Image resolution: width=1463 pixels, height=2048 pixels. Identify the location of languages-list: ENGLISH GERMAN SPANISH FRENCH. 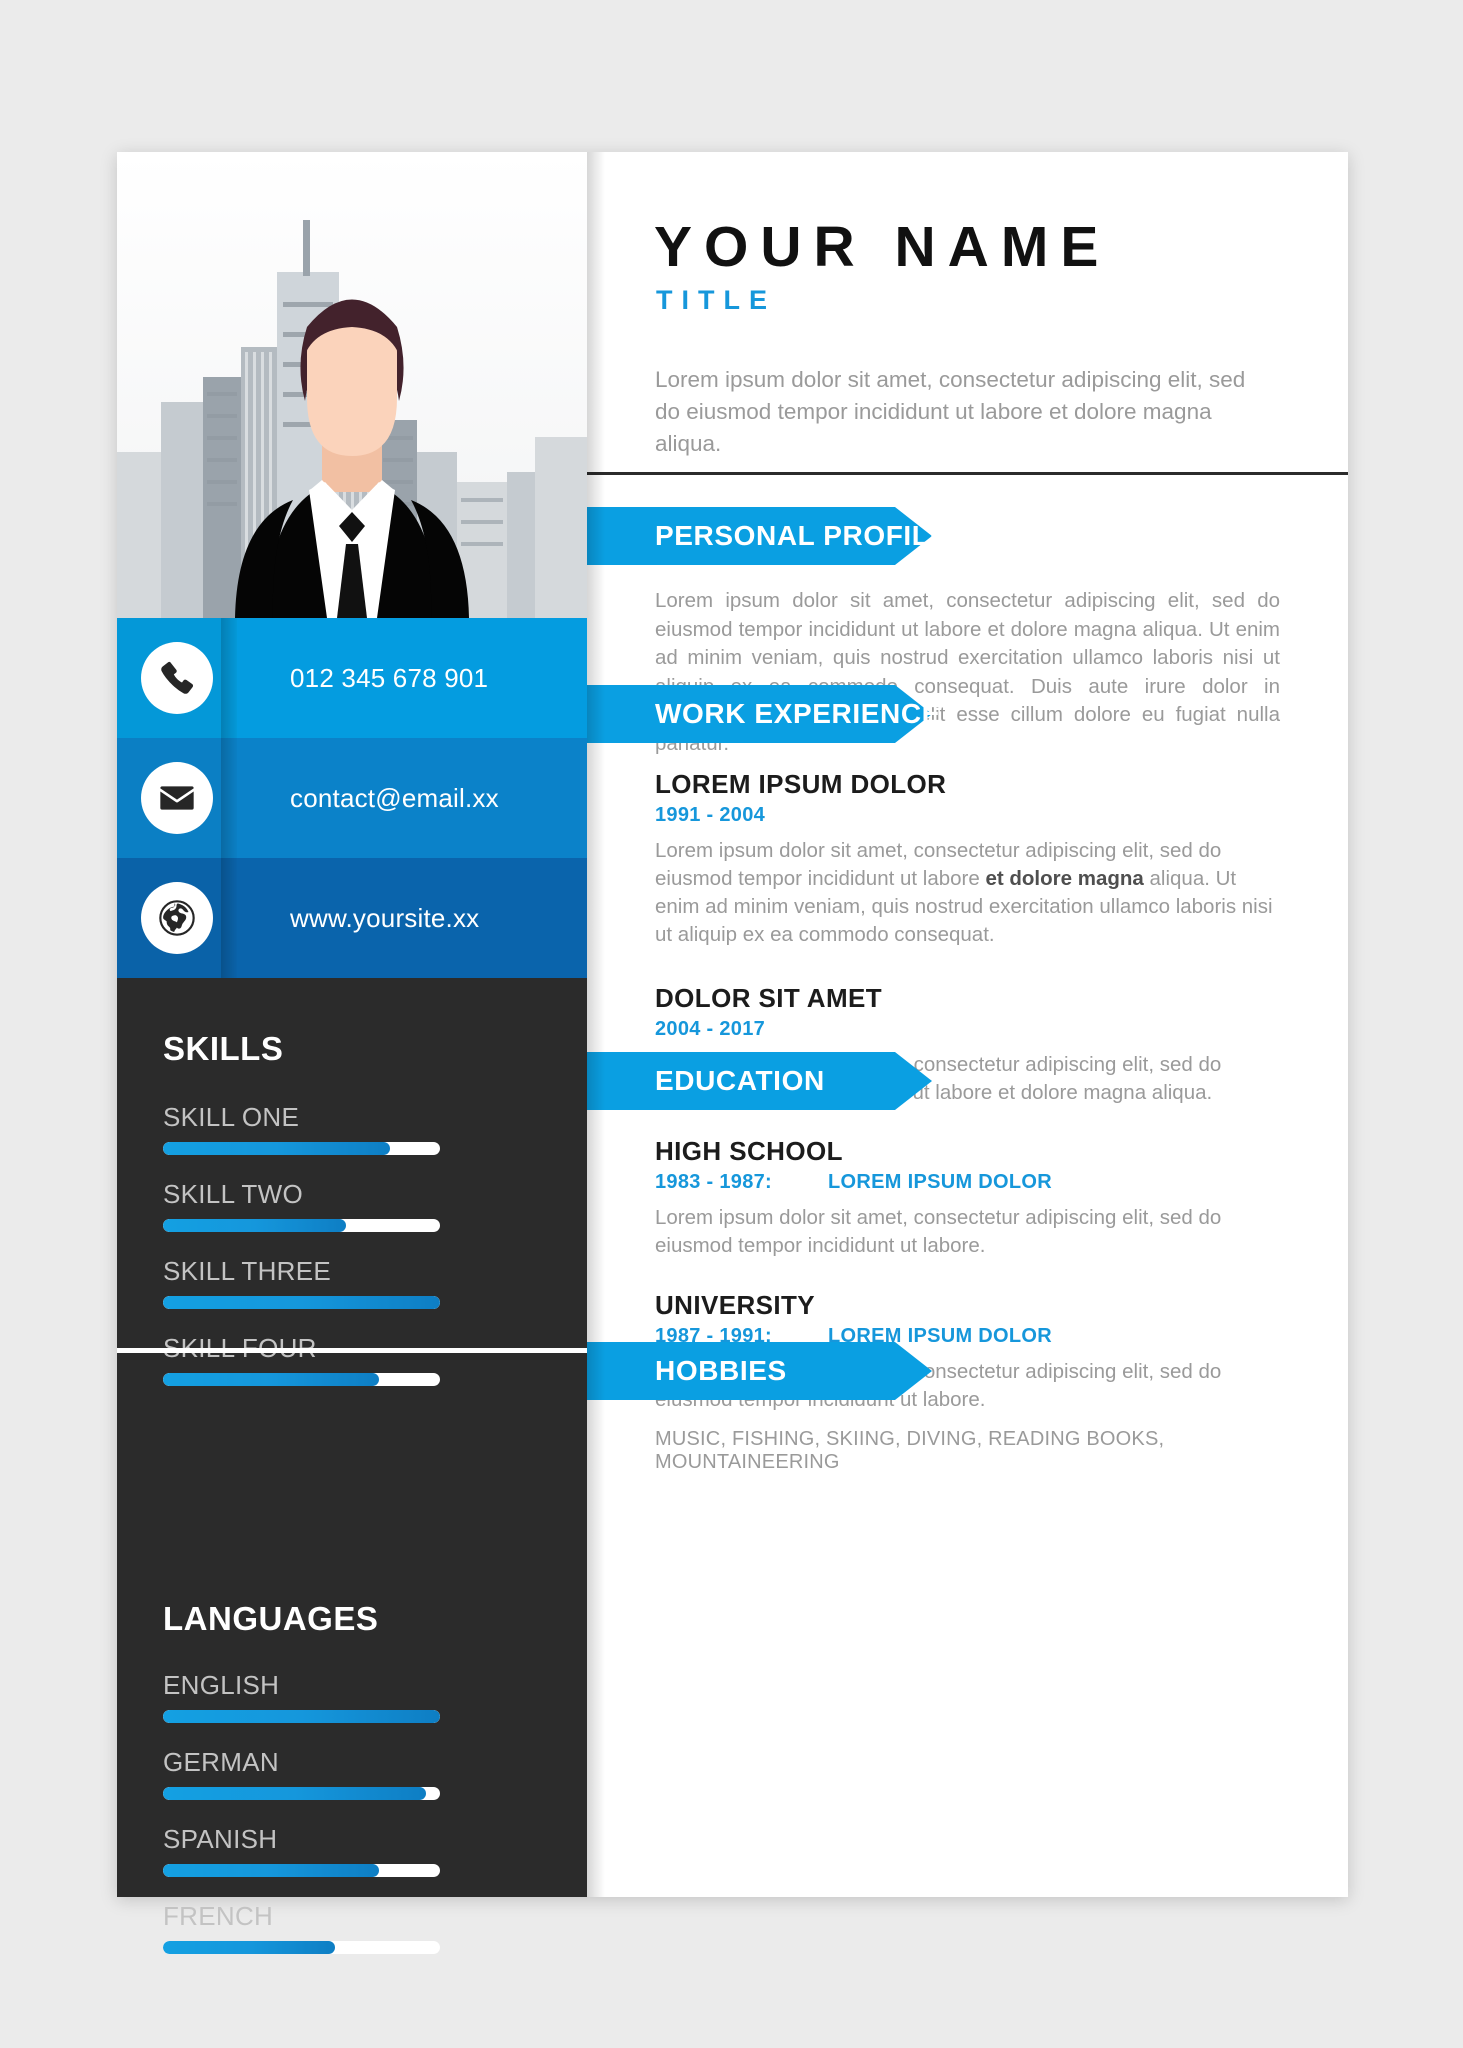
(352, 1812).